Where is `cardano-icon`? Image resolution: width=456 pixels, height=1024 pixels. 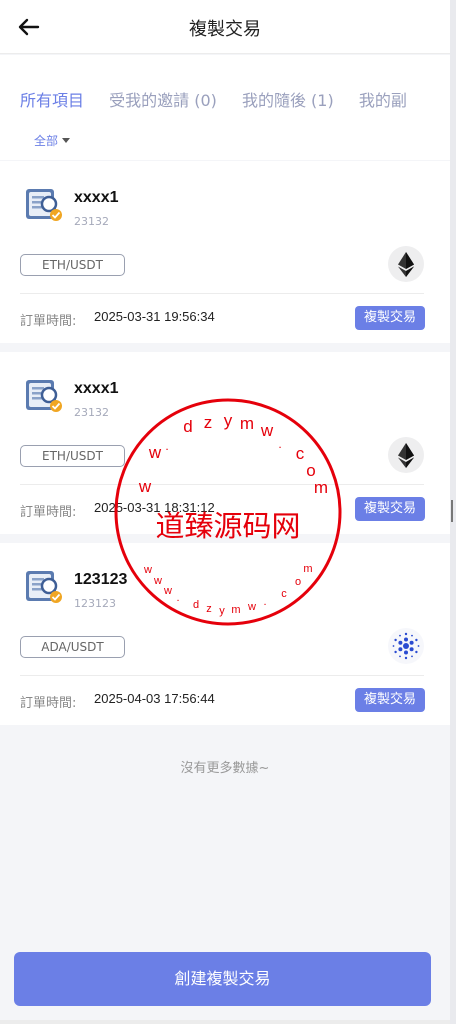
cardano-icon is located at coordinates (406, 646).